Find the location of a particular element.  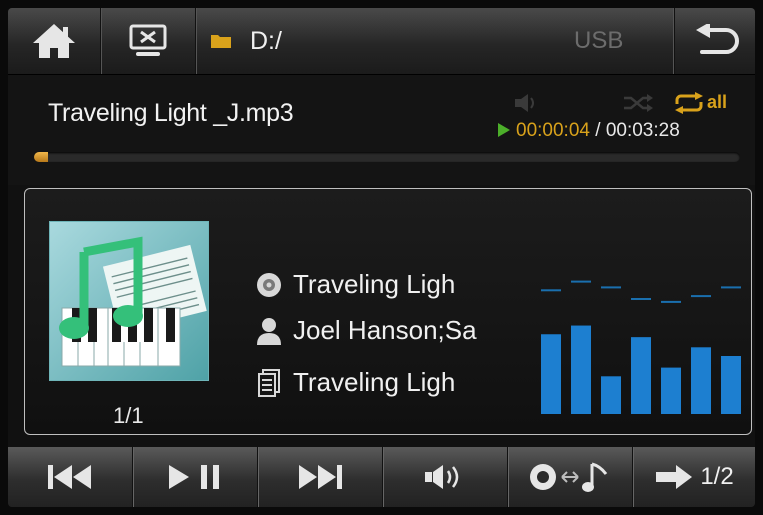

title-row: Traveling Ligh is located at coordinates (355, 284).